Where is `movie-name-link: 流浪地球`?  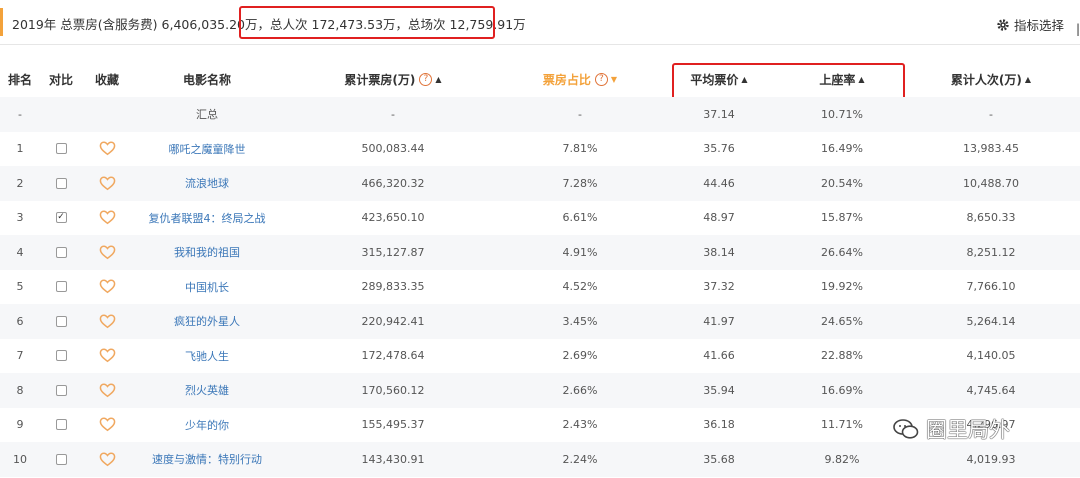 movie-name-link: 流浪地球 is located at coordinates (207, 183).